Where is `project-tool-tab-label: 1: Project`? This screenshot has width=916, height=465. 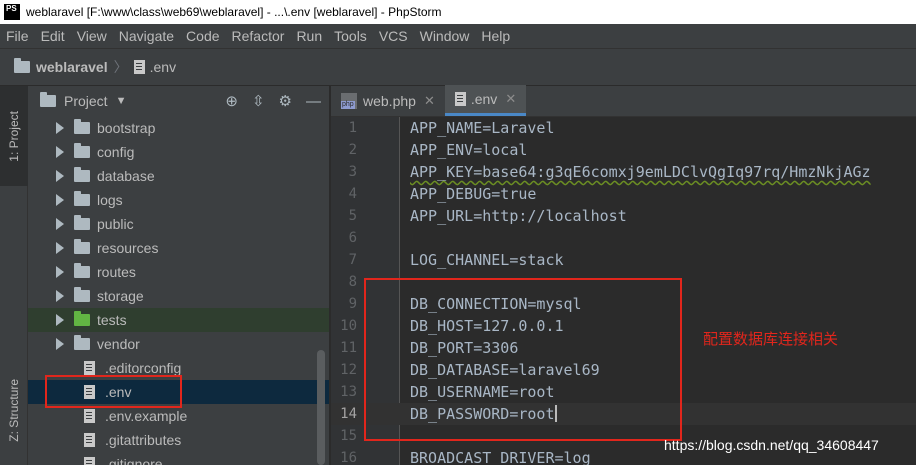
project-tool-tab-label: 1: Project is located at coordinates (14, 136).